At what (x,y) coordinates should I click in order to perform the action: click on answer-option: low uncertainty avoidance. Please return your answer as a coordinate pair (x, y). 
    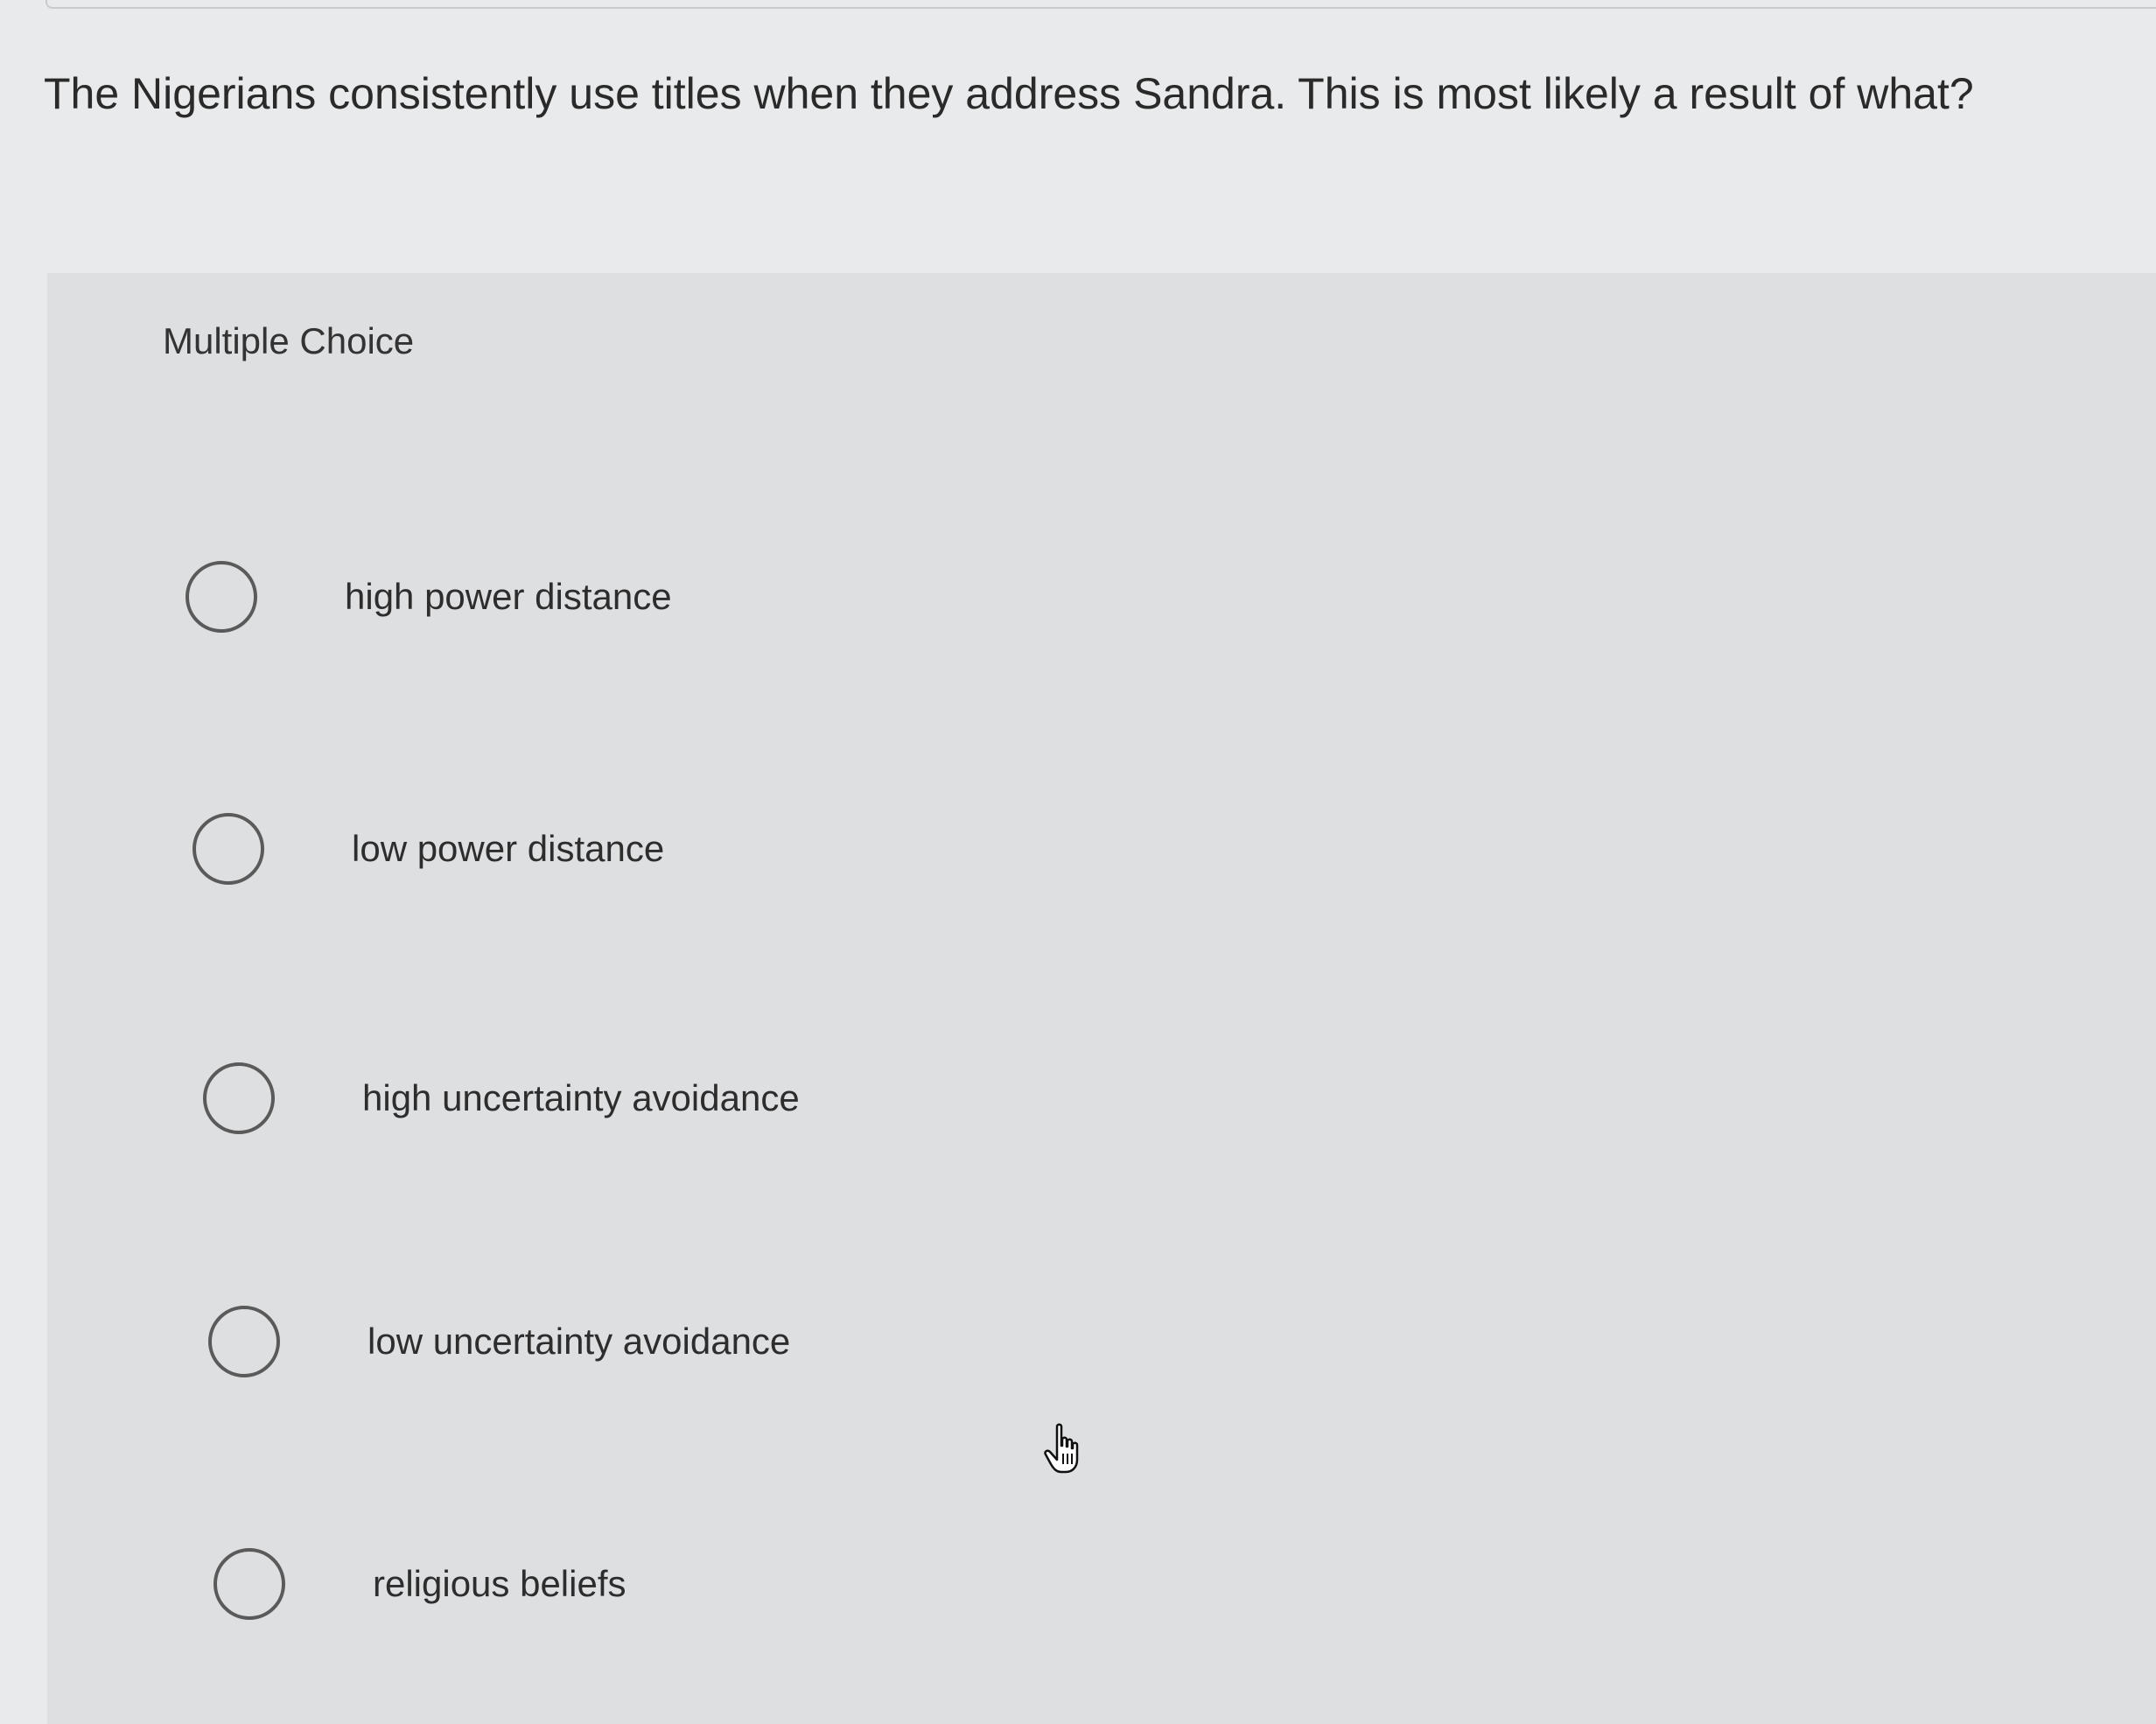
    Looking at the image, I should click on (1170, 1341).